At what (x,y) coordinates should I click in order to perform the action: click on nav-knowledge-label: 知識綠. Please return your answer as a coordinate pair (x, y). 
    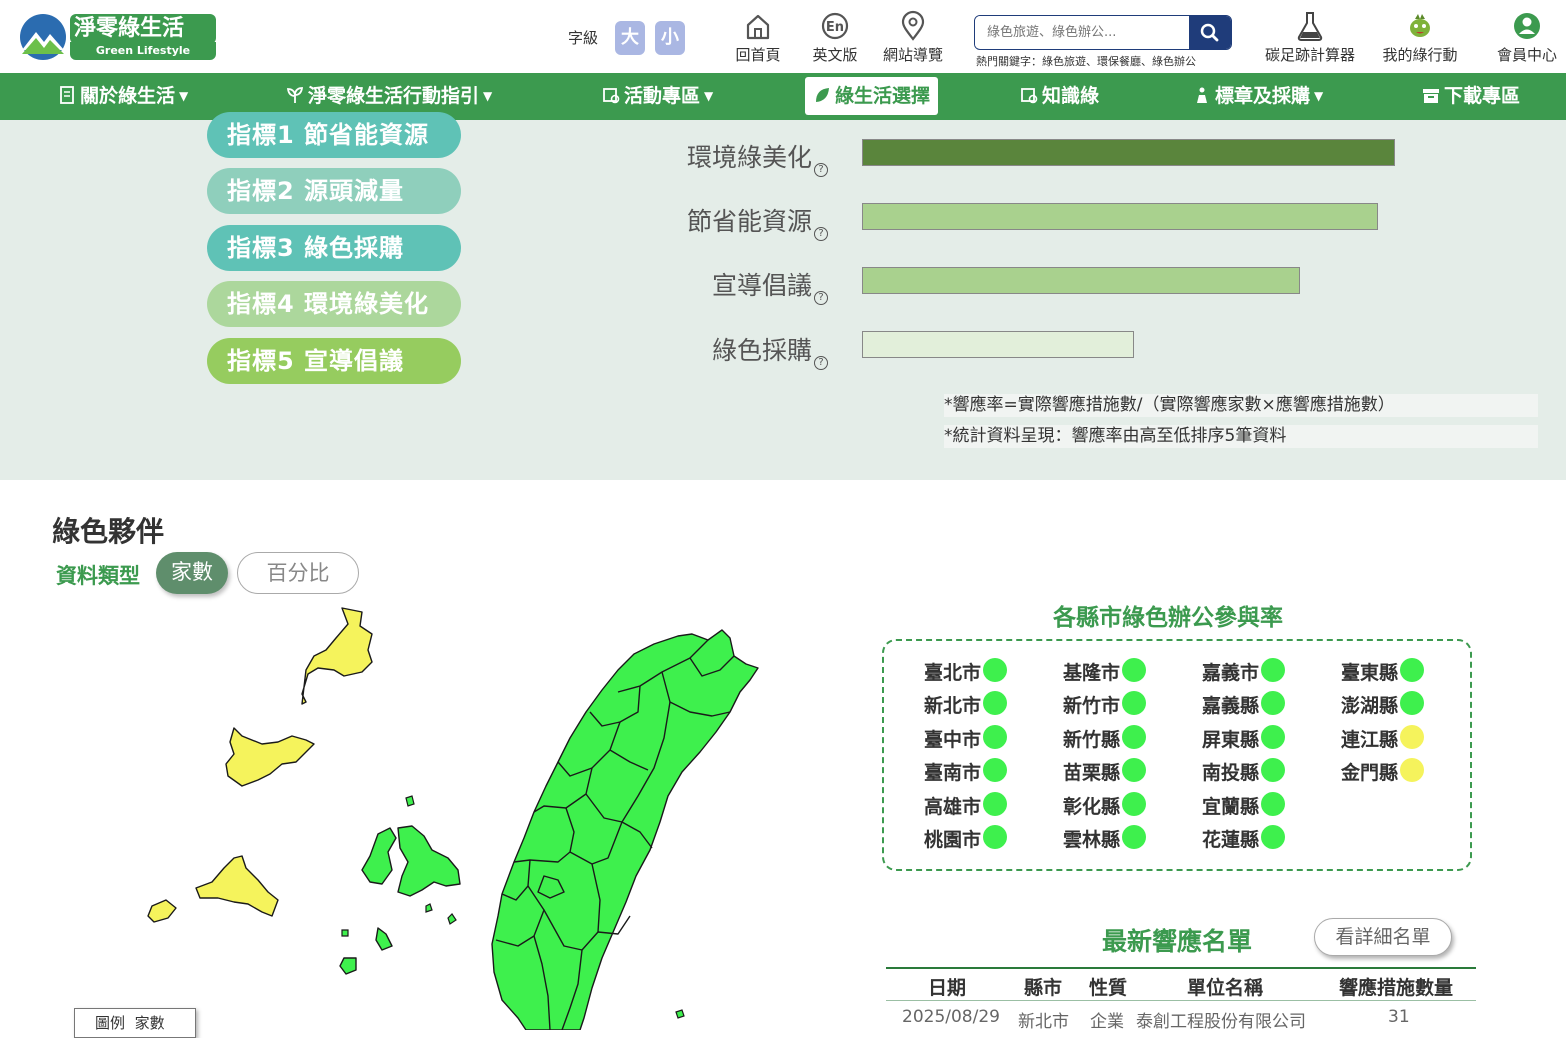
    Looking at the image, I should click on (1071, 96).